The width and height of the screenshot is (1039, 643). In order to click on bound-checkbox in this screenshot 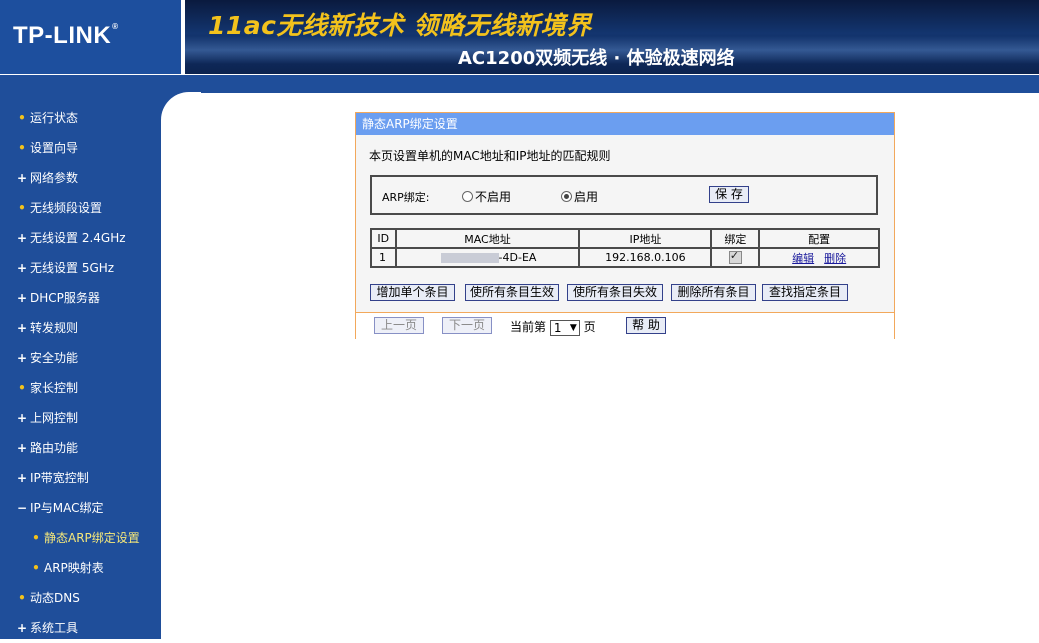, I will do `click(735, 257)`.